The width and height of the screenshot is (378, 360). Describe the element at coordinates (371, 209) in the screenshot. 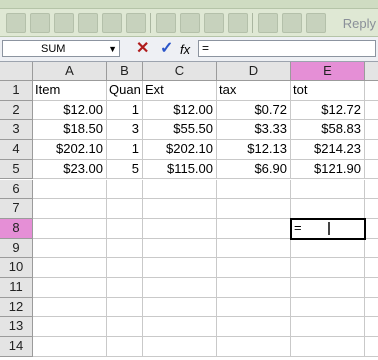

I see `cell-f7` at that location.